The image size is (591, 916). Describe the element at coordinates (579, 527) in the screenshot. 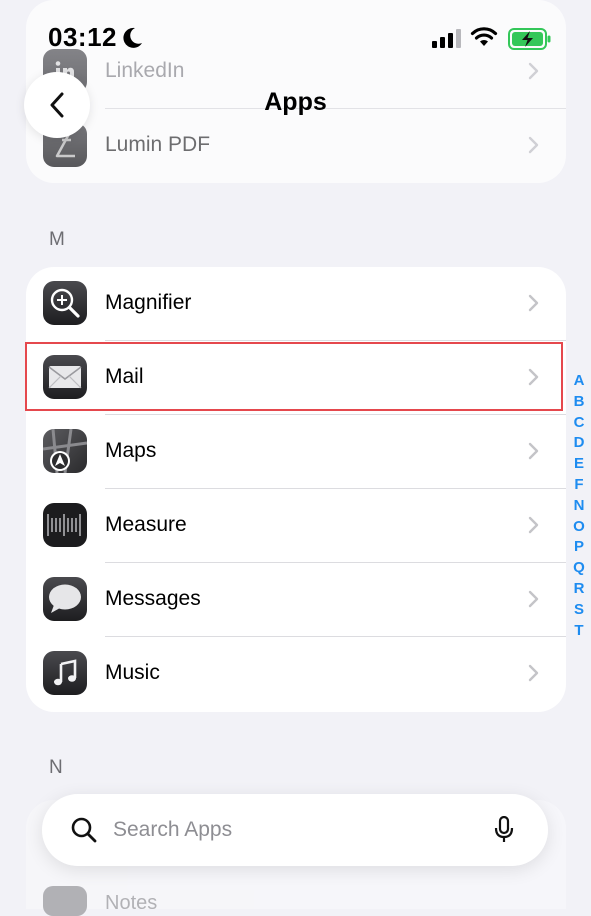

I see `index-letter-o: O` at that location.